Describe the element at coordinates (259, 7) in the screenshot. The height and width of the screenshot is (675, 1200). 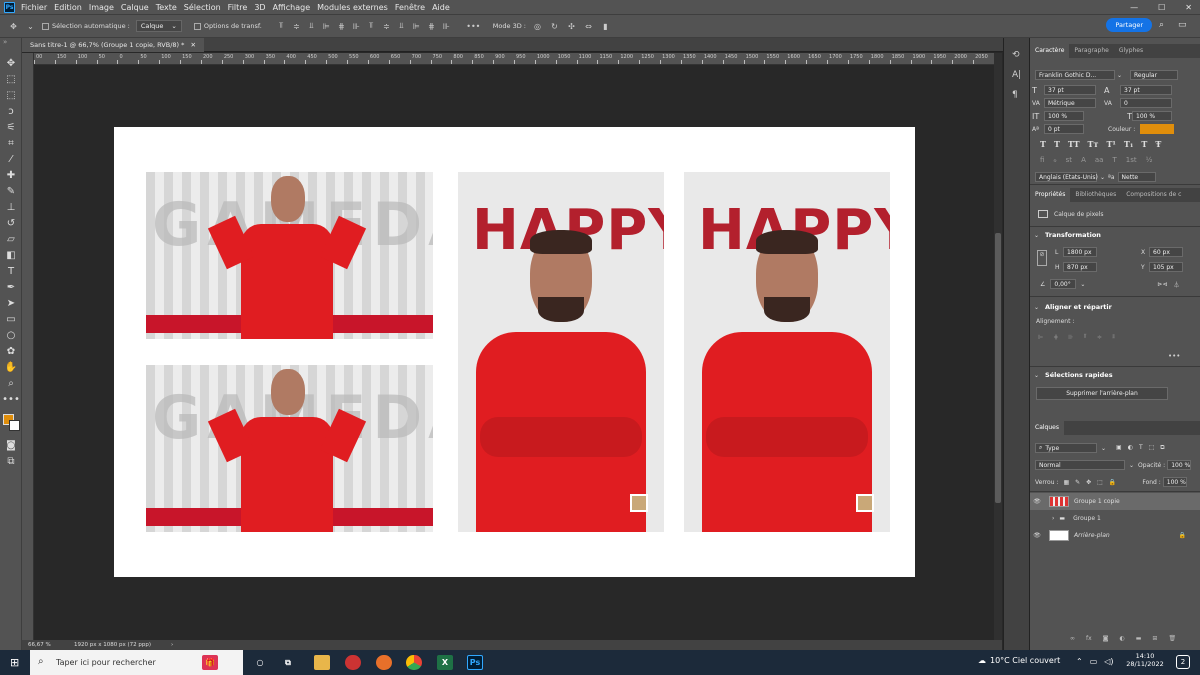
I see `menu-3d: 3D` at that location.